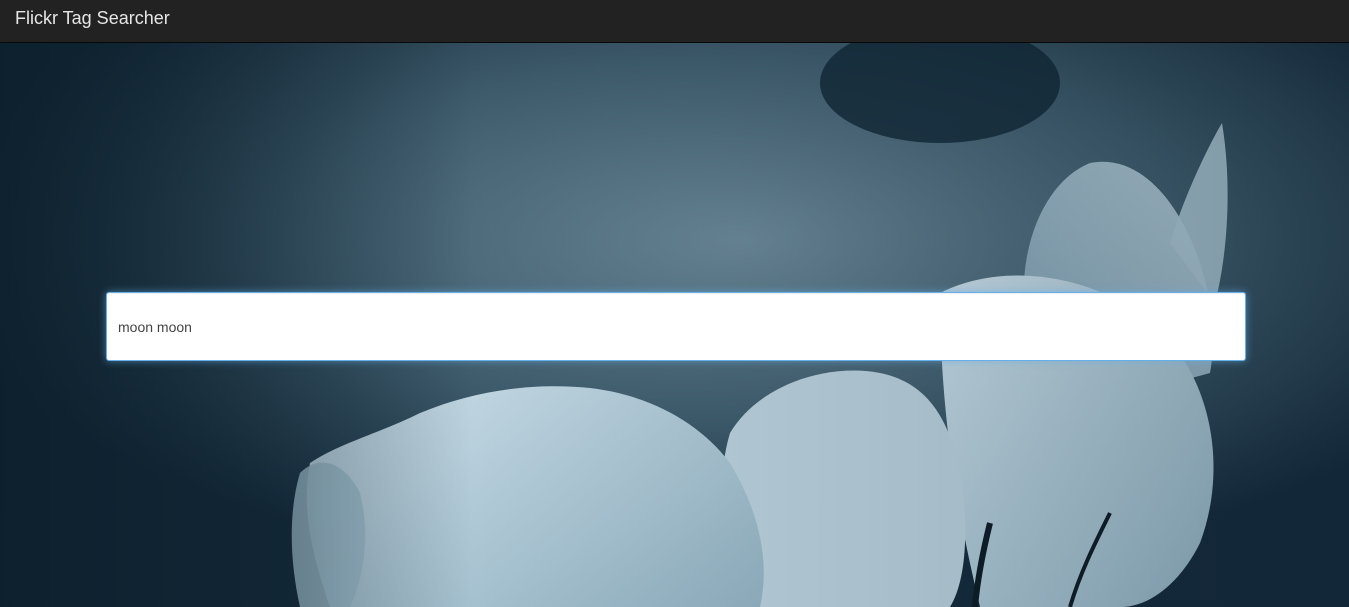 The height and width of the screenshot is (607, 1349). What do you see at coordinates (674, 21) in the screenshot?
I see `top-navbar: Flickr Tag Searcher` at bounding box center [674, 21].